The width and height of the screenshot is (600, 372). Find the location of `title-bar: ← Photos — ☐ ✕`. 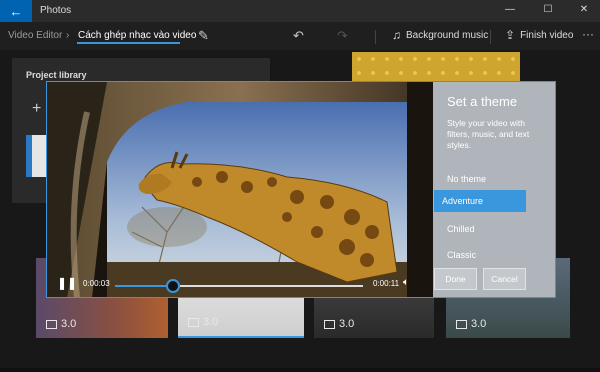

title-bar: ← Photos — ☐ ✕ is located at coordinates (300, 11).